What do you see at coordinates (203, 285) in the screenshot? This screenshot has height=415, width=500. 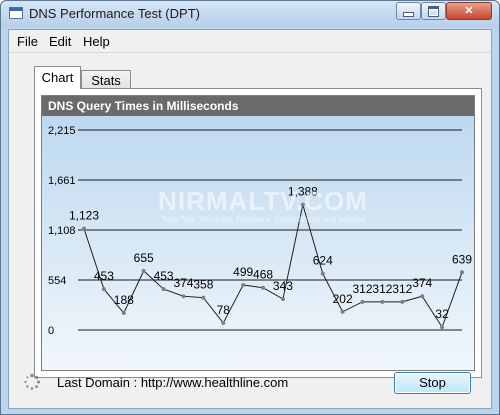 I see `data-label: 358` at bounding box center [203, 285].